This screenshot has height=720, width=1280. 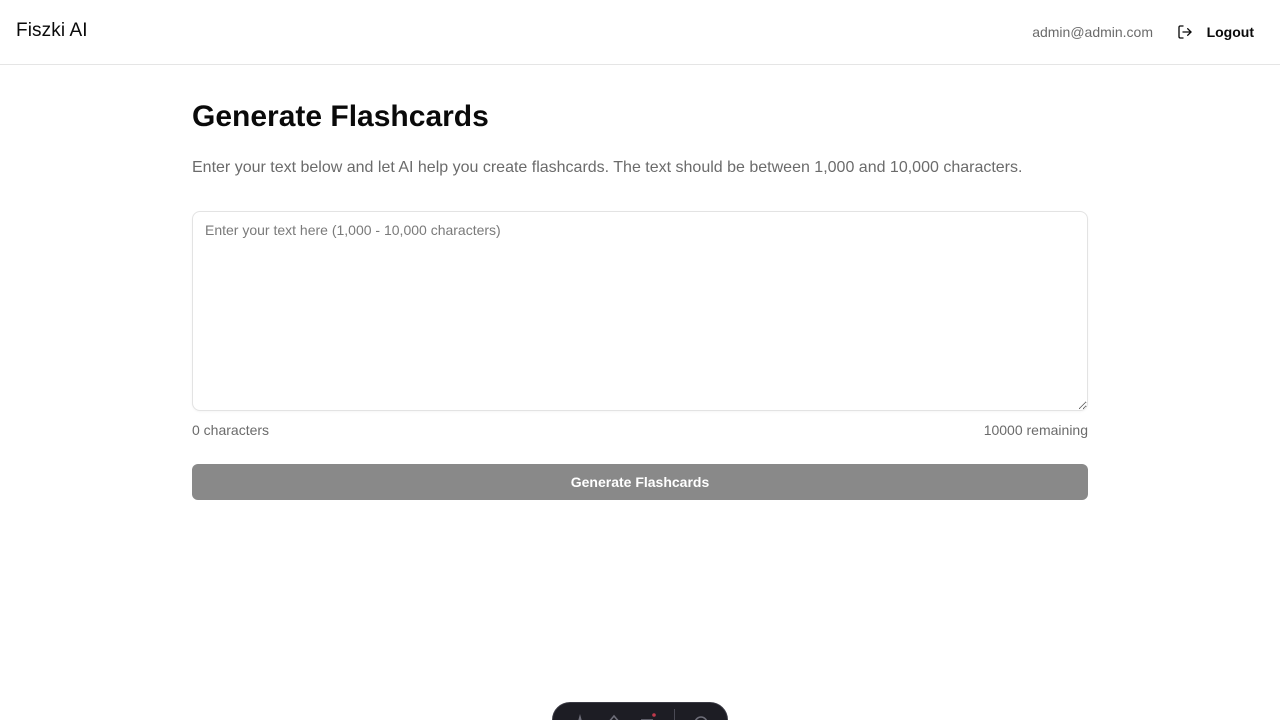 What do you see at coordinates (1035, 430) in the screenshot?
I see `characters-remaining: 10000 remaining` at bounding box center [1035, 430].